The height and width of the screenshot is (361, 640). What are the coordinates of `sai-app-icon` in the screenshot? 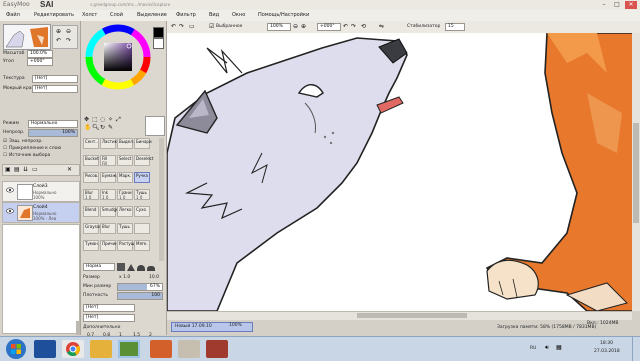 It's located at (189, 349).